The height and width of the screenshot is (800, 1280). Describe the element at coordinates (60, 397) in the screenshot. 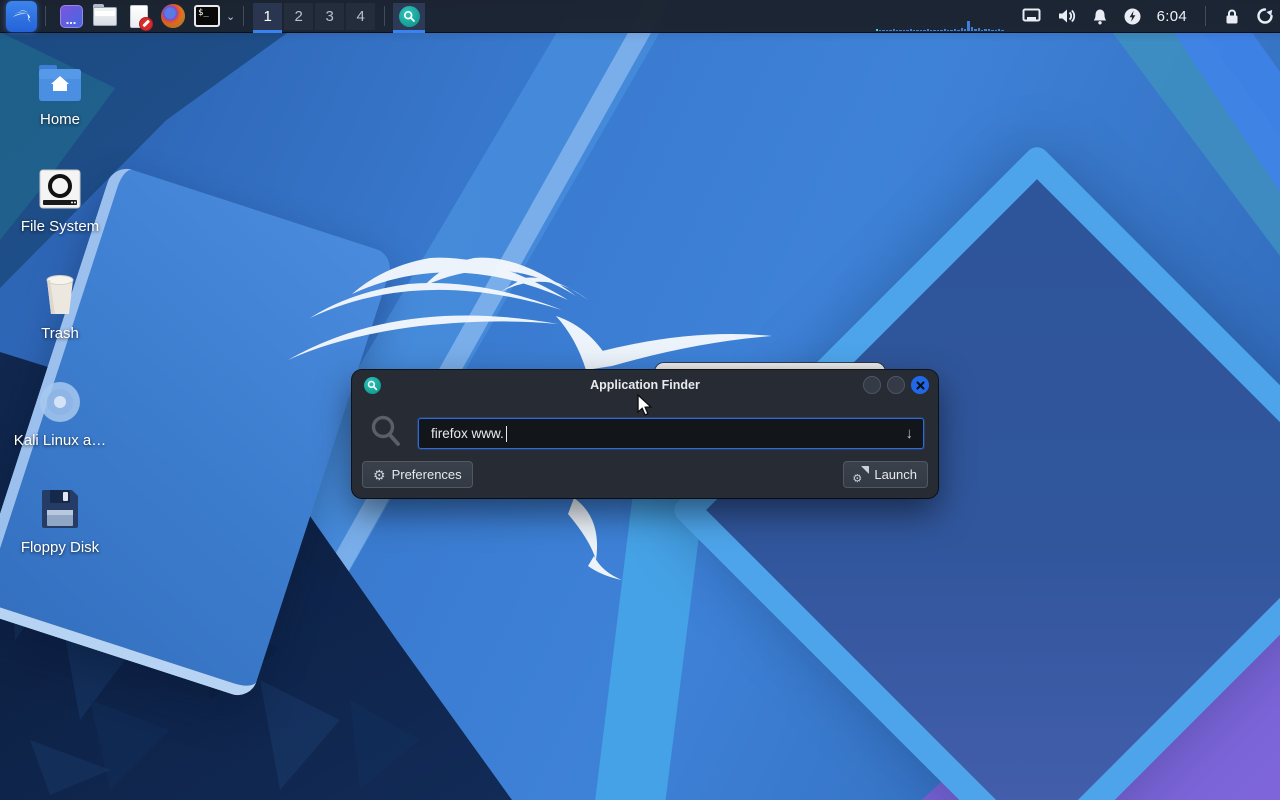

I see `cdrom-icon` at that location.